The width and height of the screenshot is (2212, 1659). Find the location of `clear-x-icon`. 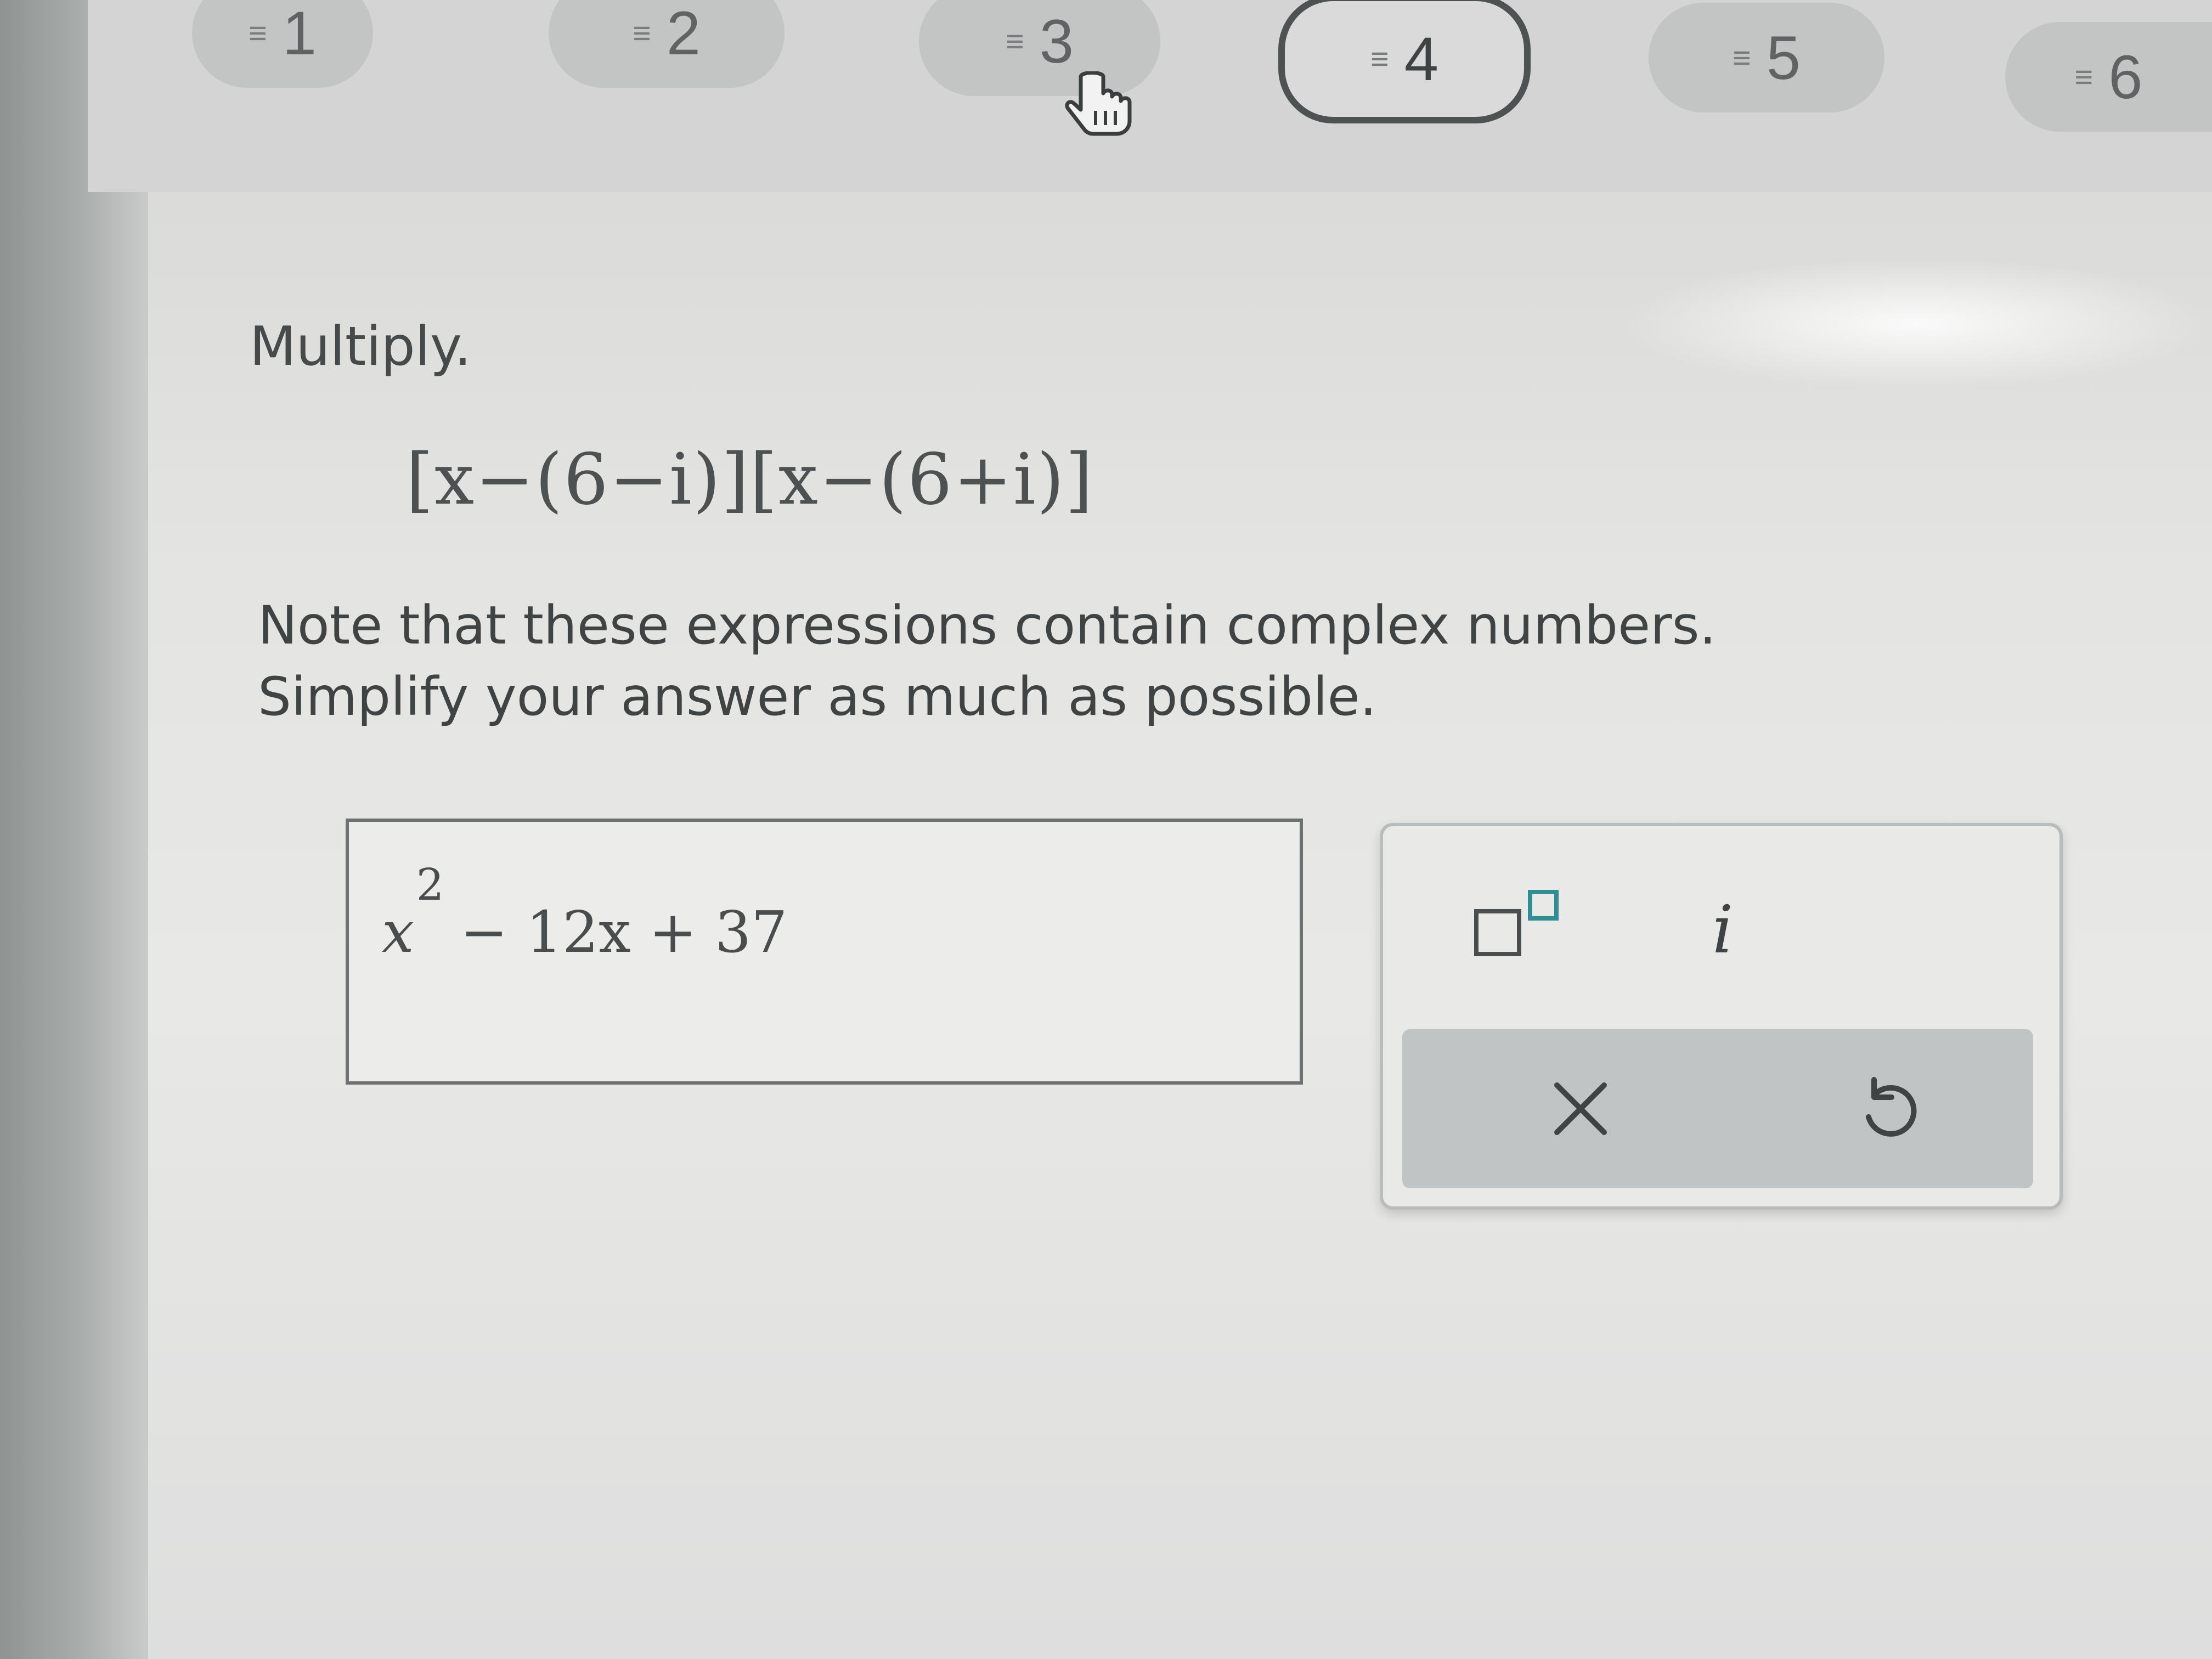

clear-x-icon is located at coordinates (1580, 1108).